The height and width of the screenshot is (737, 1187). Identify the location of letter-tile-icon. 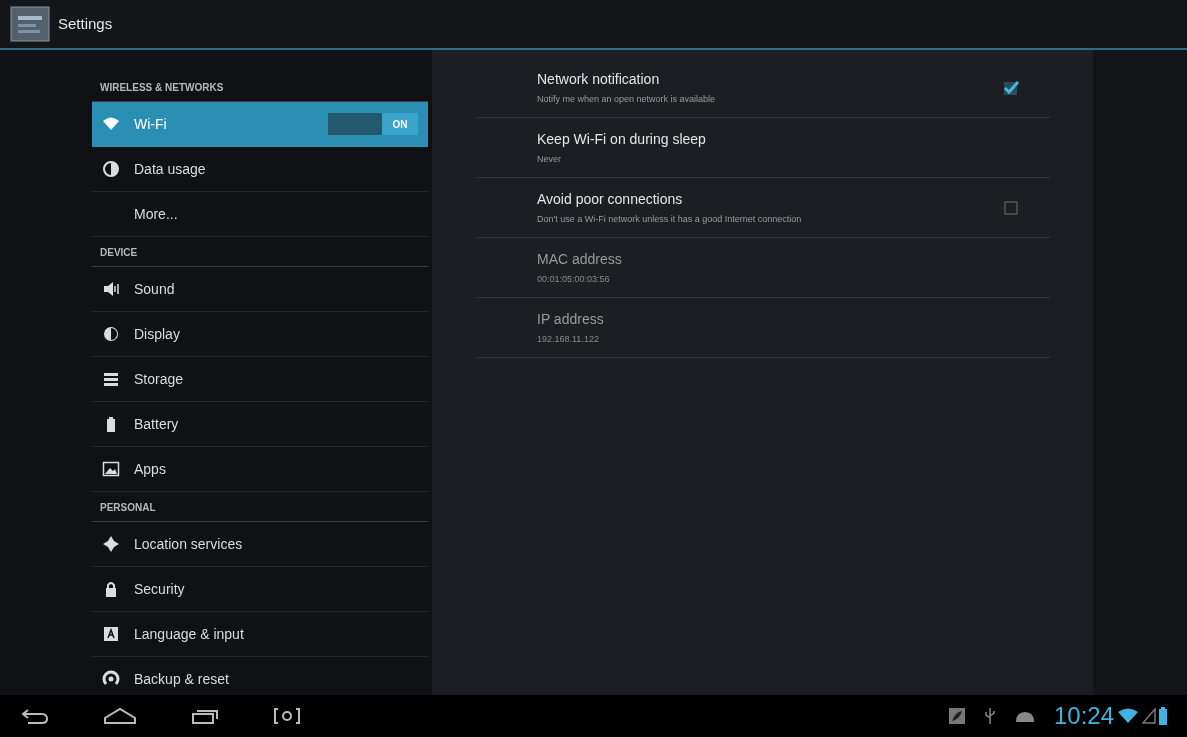
(111, 634).